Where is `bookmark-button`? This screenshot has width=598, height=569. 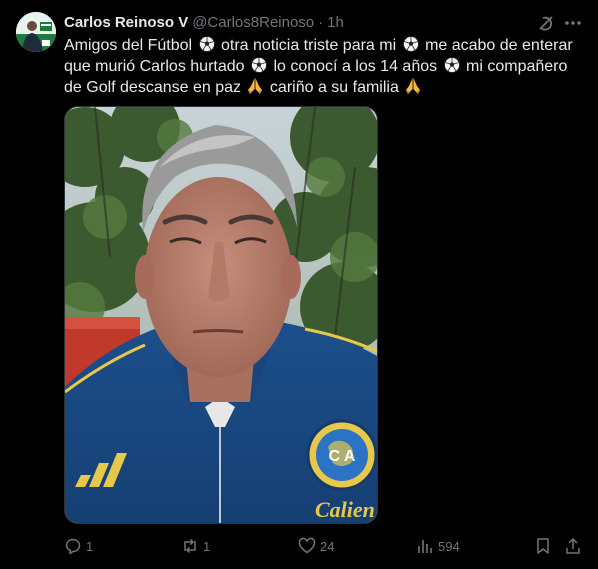
bookmark-button is located at coordinates (545, 546).